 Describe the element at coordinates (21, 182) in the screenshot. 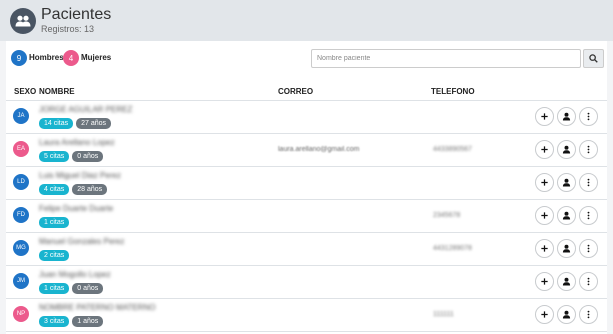

I see `avatar: LD` at that location.